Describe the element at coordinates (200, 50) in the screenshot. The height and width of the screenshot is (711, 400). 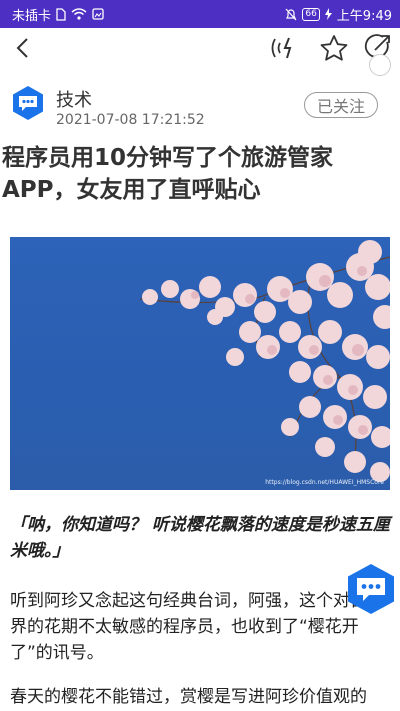
I see `app-bar` at that location.